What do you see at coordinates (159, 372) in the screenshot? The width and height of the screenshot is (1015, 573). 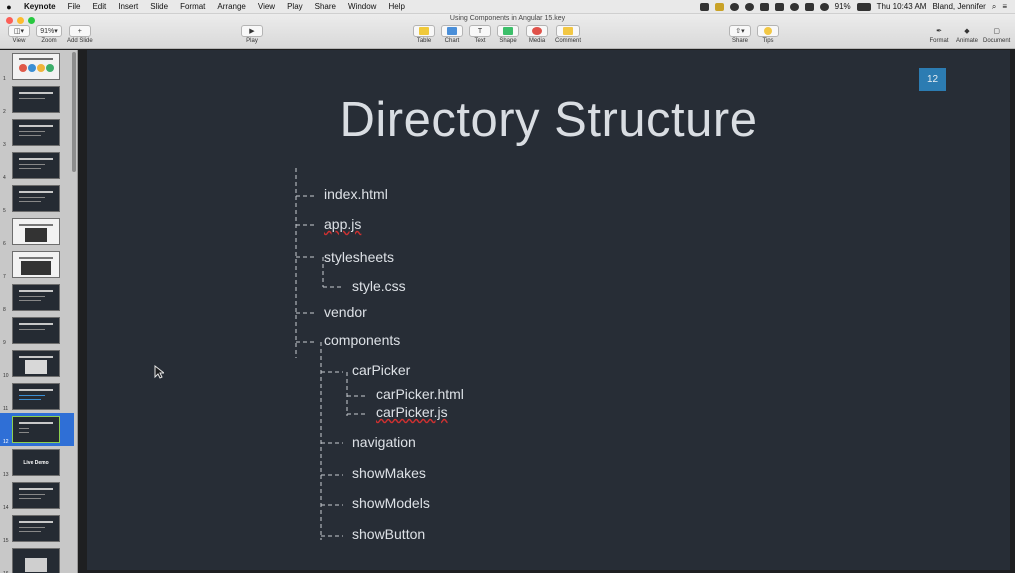 I see `mouse-pointer-icon` at bounding box center [159, 372].